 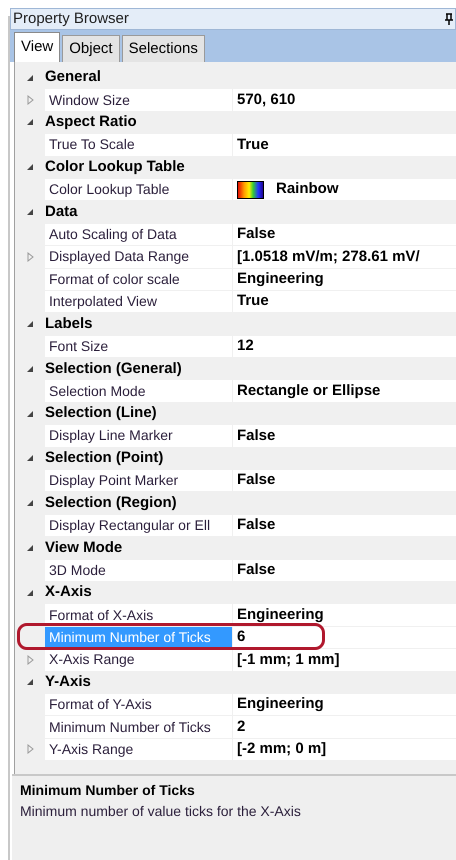 What do you see at coordinates (138, 391) in the screenshot?
I see `property-label: Selection Mode` at bounding box center [138, 391].